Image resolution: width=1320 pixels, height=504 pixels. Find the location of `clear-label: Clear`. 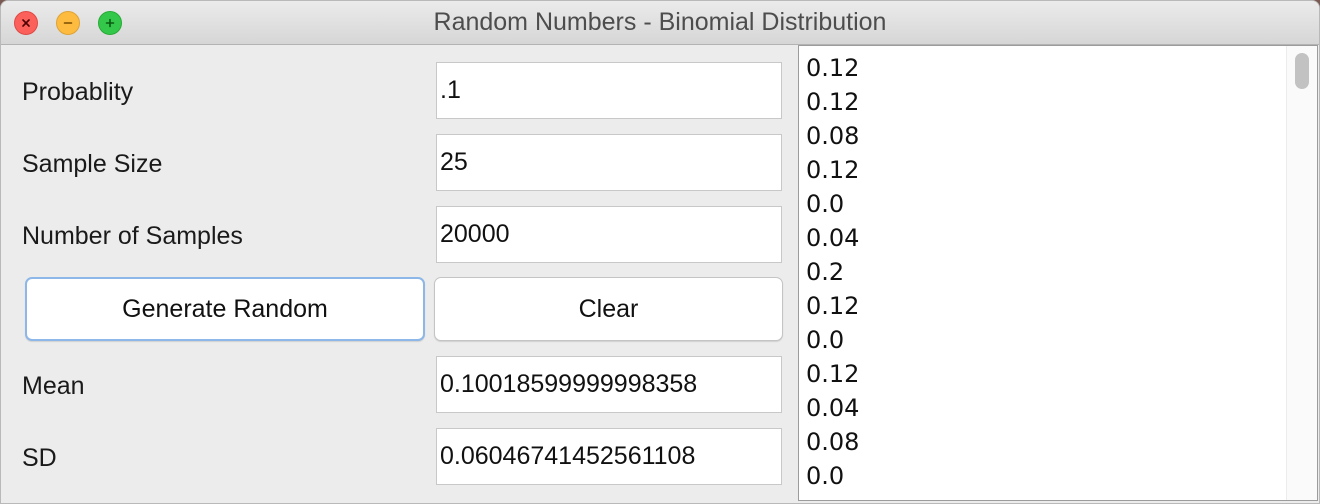

clear-label: Clear is located at coordinates (608, 308).